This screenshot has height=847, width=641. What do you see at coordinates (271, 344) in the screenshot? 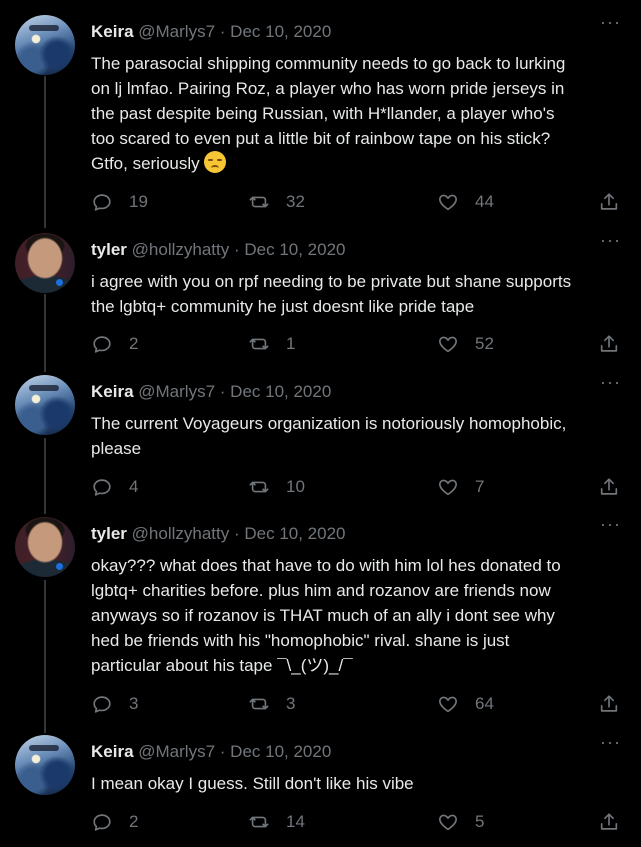
I see `retweet-button: 1` at bounding box center [271, 344].